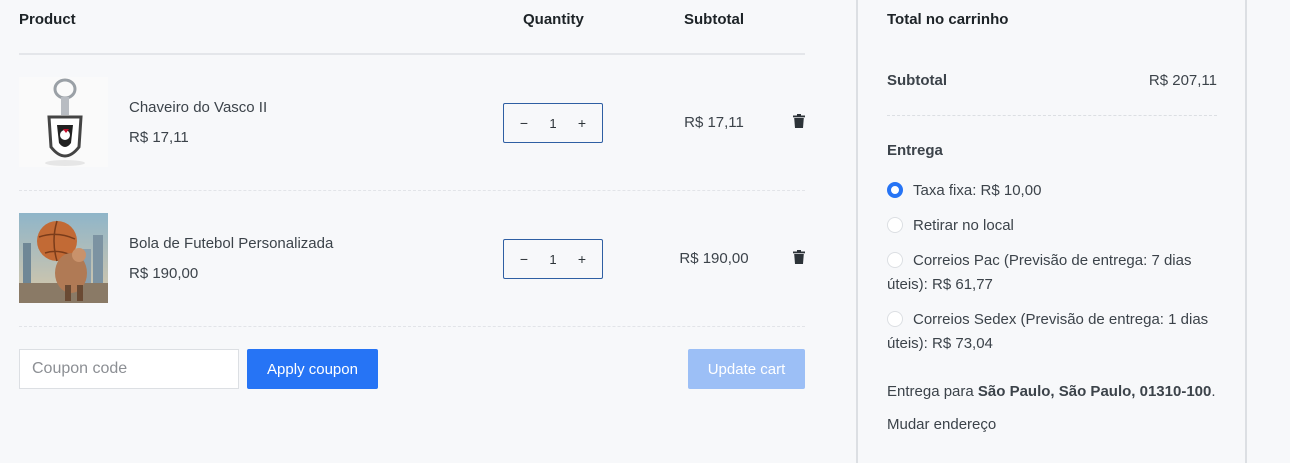 The height and width of the screenshot is (463, 1290). Describe the element at coordinates (932, 391) in the screenshot. I see `ship-to-prefix: Entrega para` at that location.